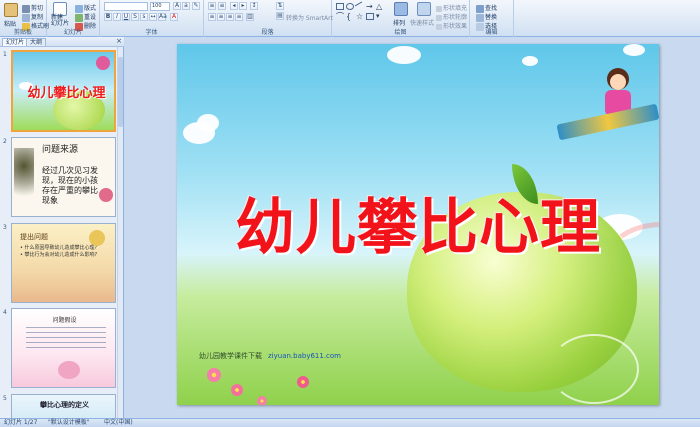  I want to click on font-color-button: A, so click(174, 17).